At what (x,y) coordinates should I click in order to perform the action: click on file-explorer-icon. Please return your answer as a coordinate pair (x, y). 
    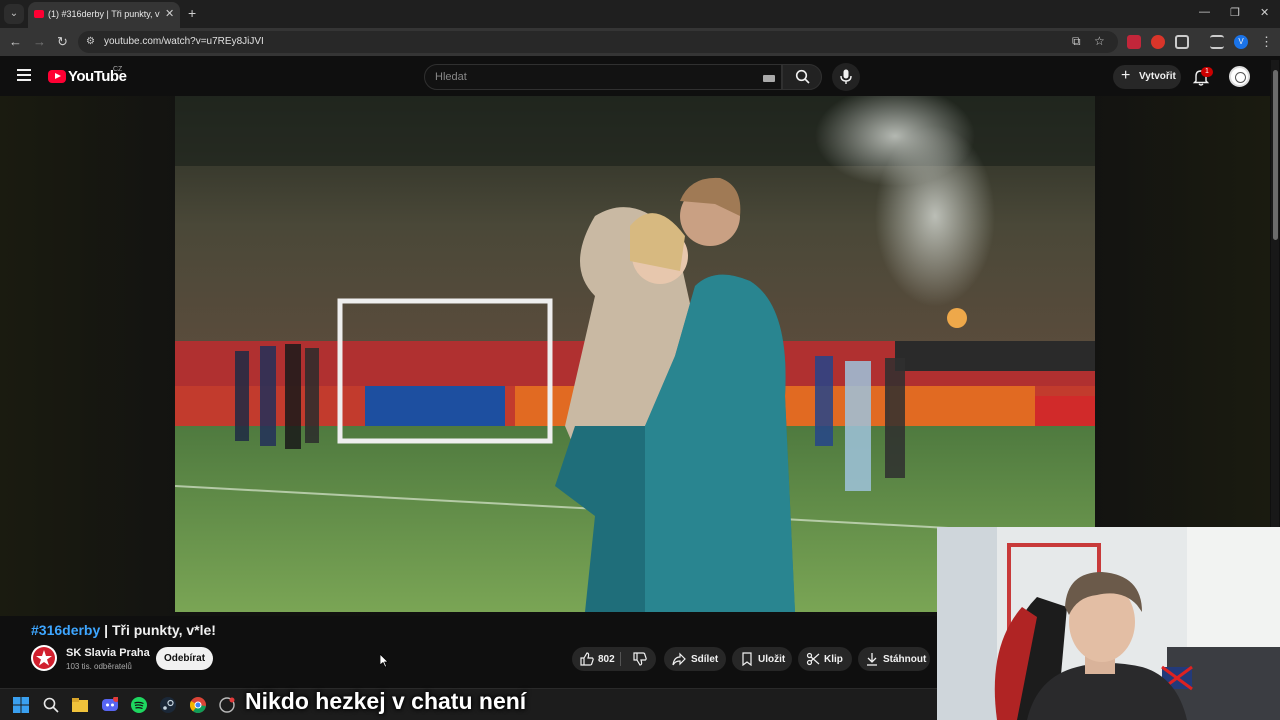
    Looking at the image, I should click on (80, 705).